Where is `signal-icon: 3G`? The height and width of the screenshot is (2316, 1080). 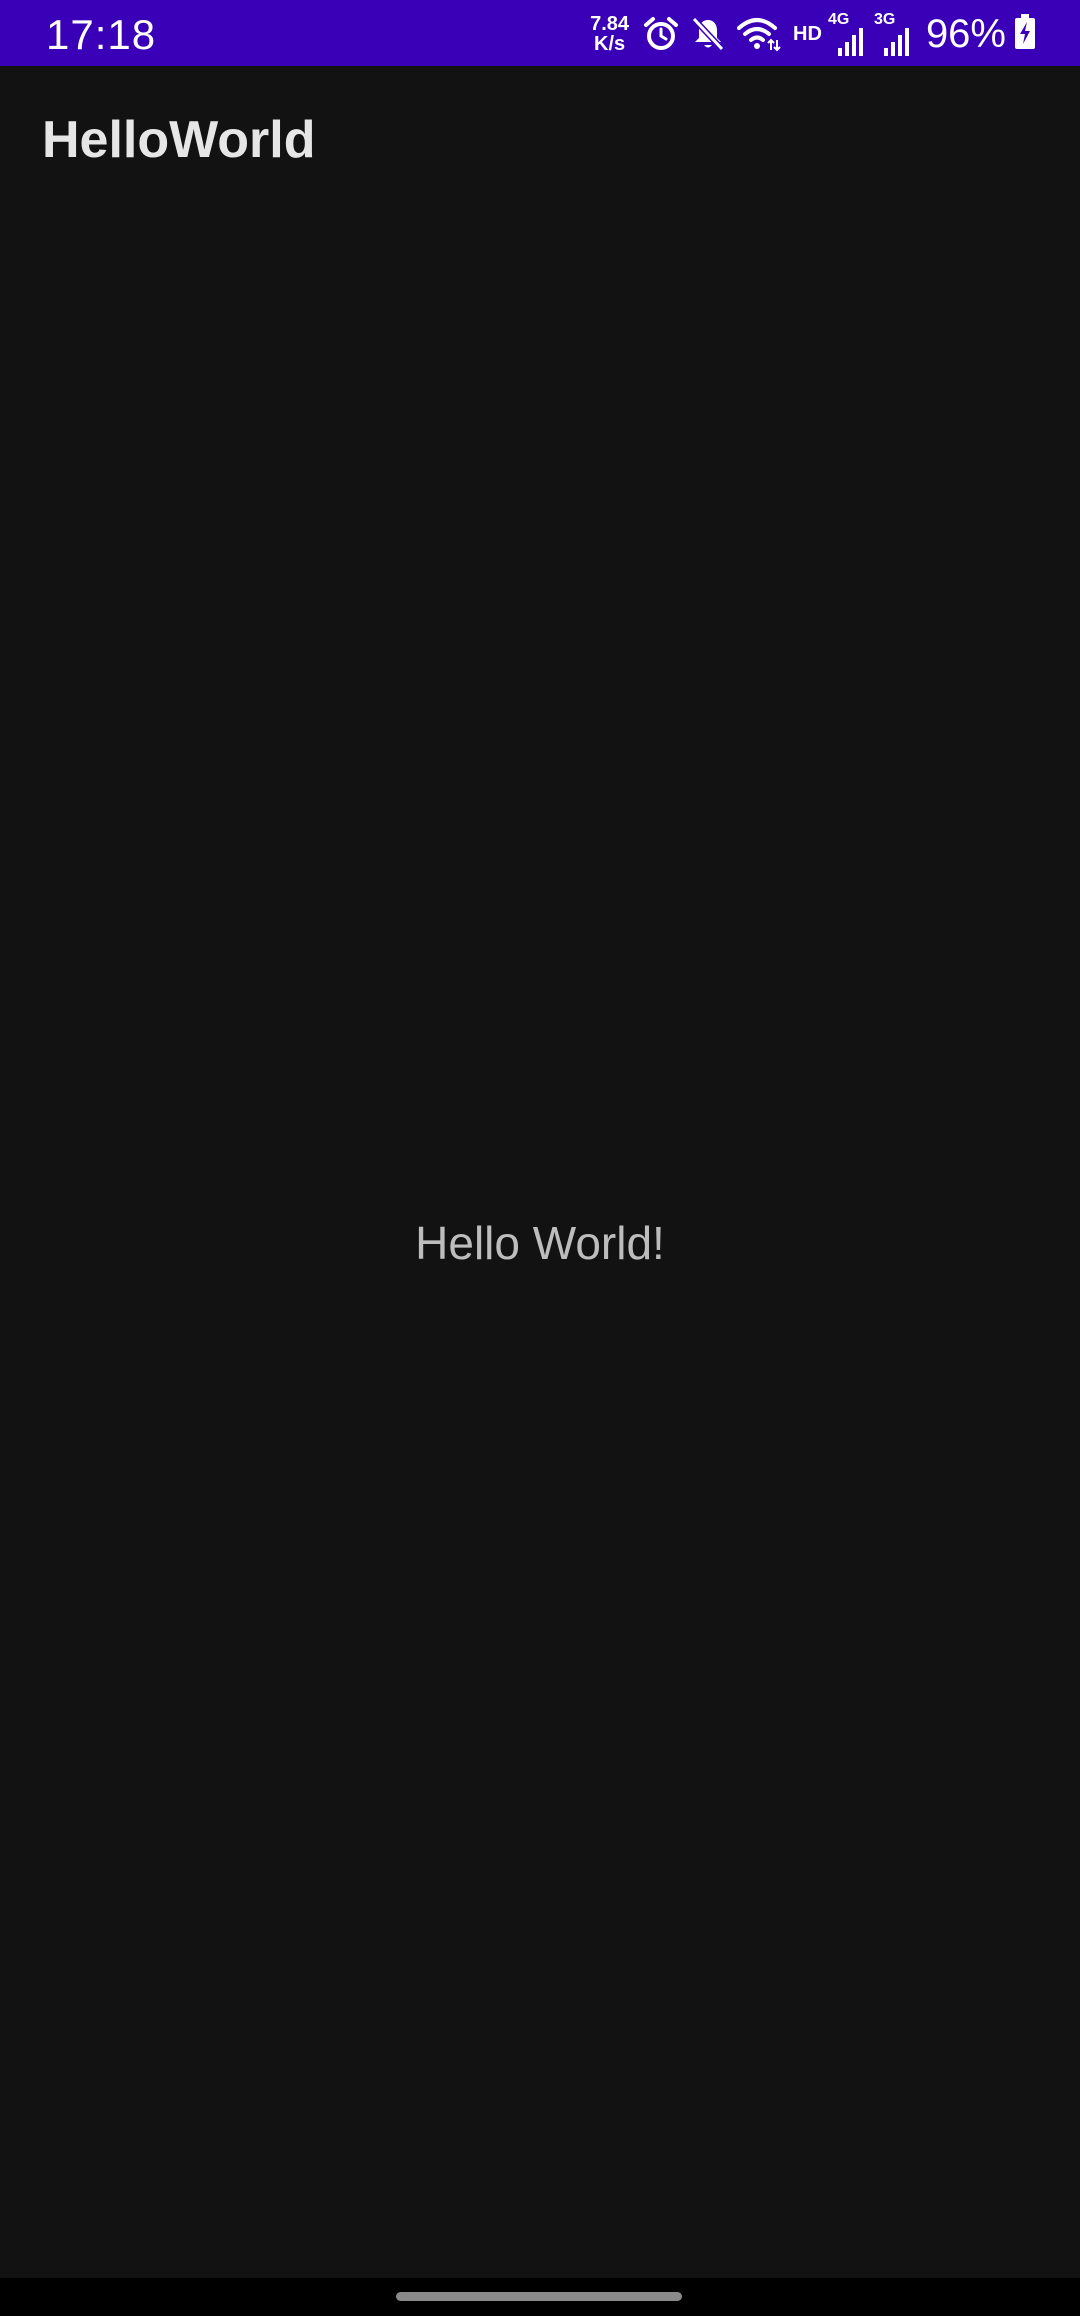 signal-icon: 3G is located at coordinates (893, 34).